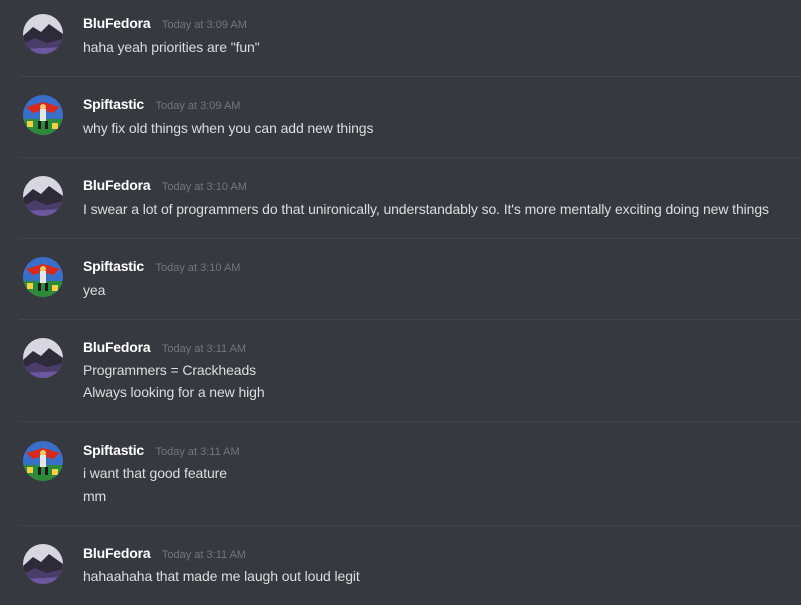 The width and height of the screenshot is (801, 605). What do you see at coordinates (171, 47) in the screenshot?
I see `message-text: haha yeah priorities are "fun"` at bounding box center [171, 47].